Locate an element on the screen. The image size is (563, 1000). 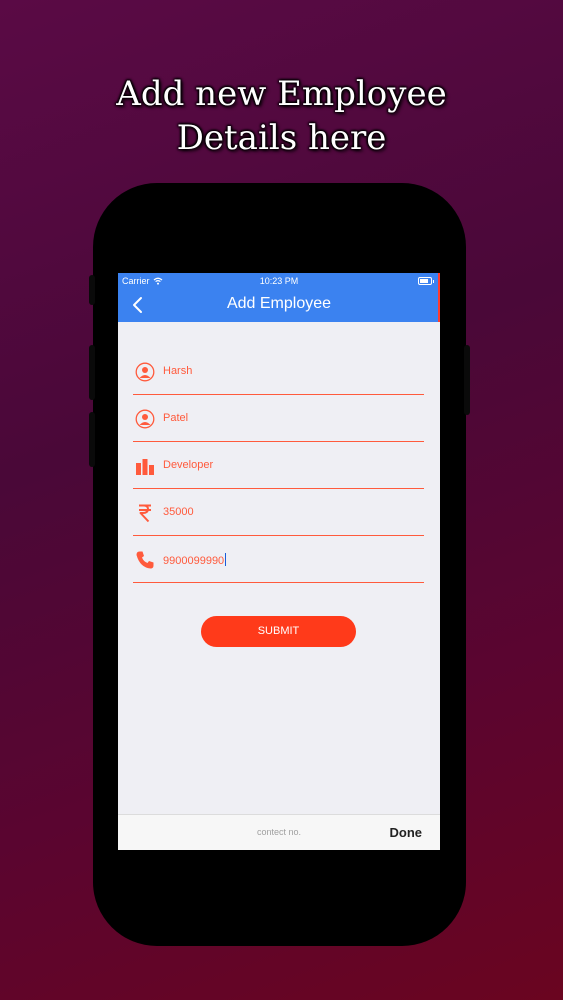
salary-field: 35000 is located at coordinates (278, 513).